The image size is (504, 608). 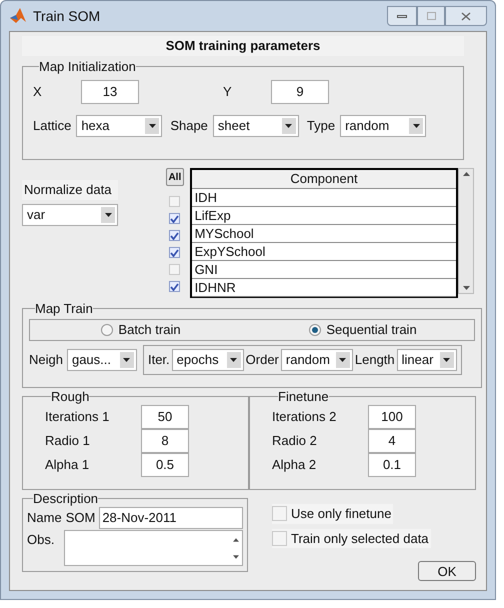 I want to click on group-title: Finetune, so click(x=303, y=396).